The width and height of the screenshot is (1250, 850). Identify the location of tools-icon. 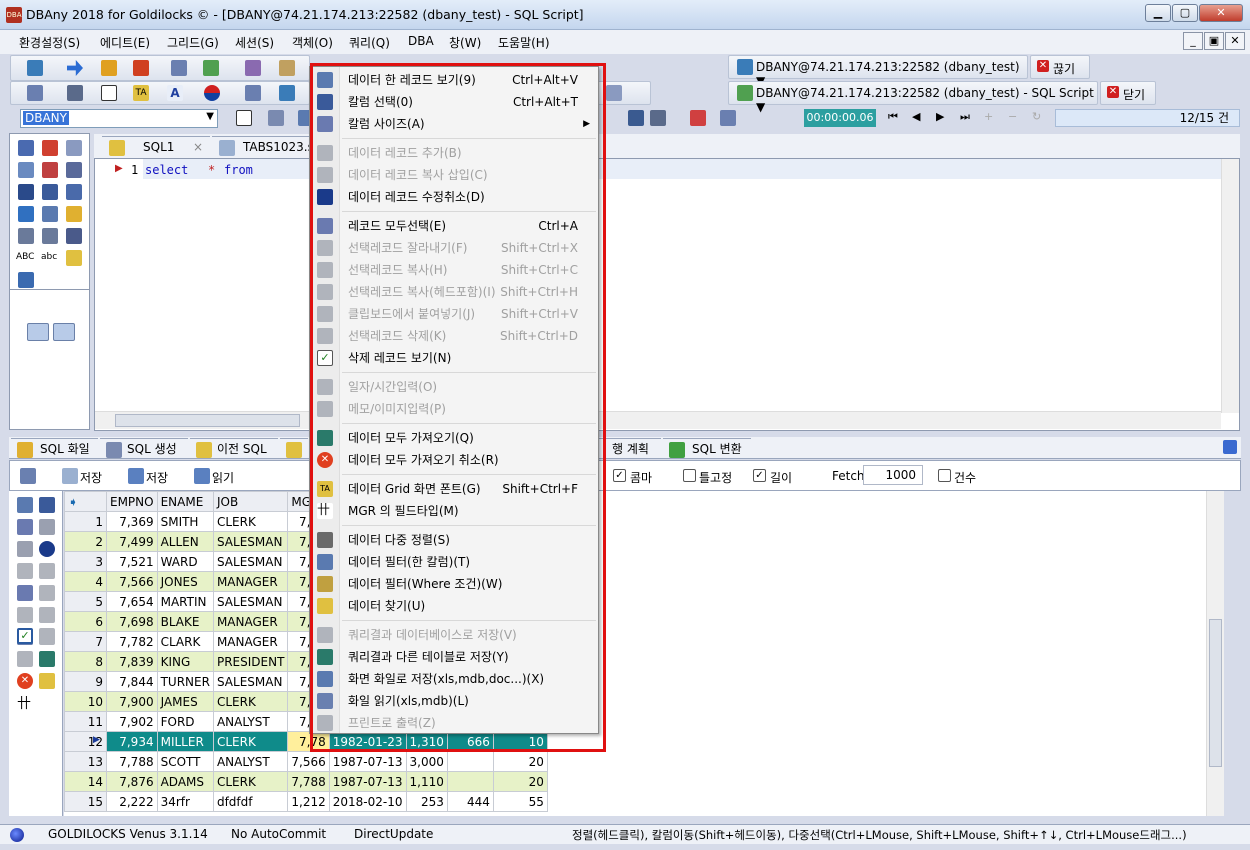
(35, 93).